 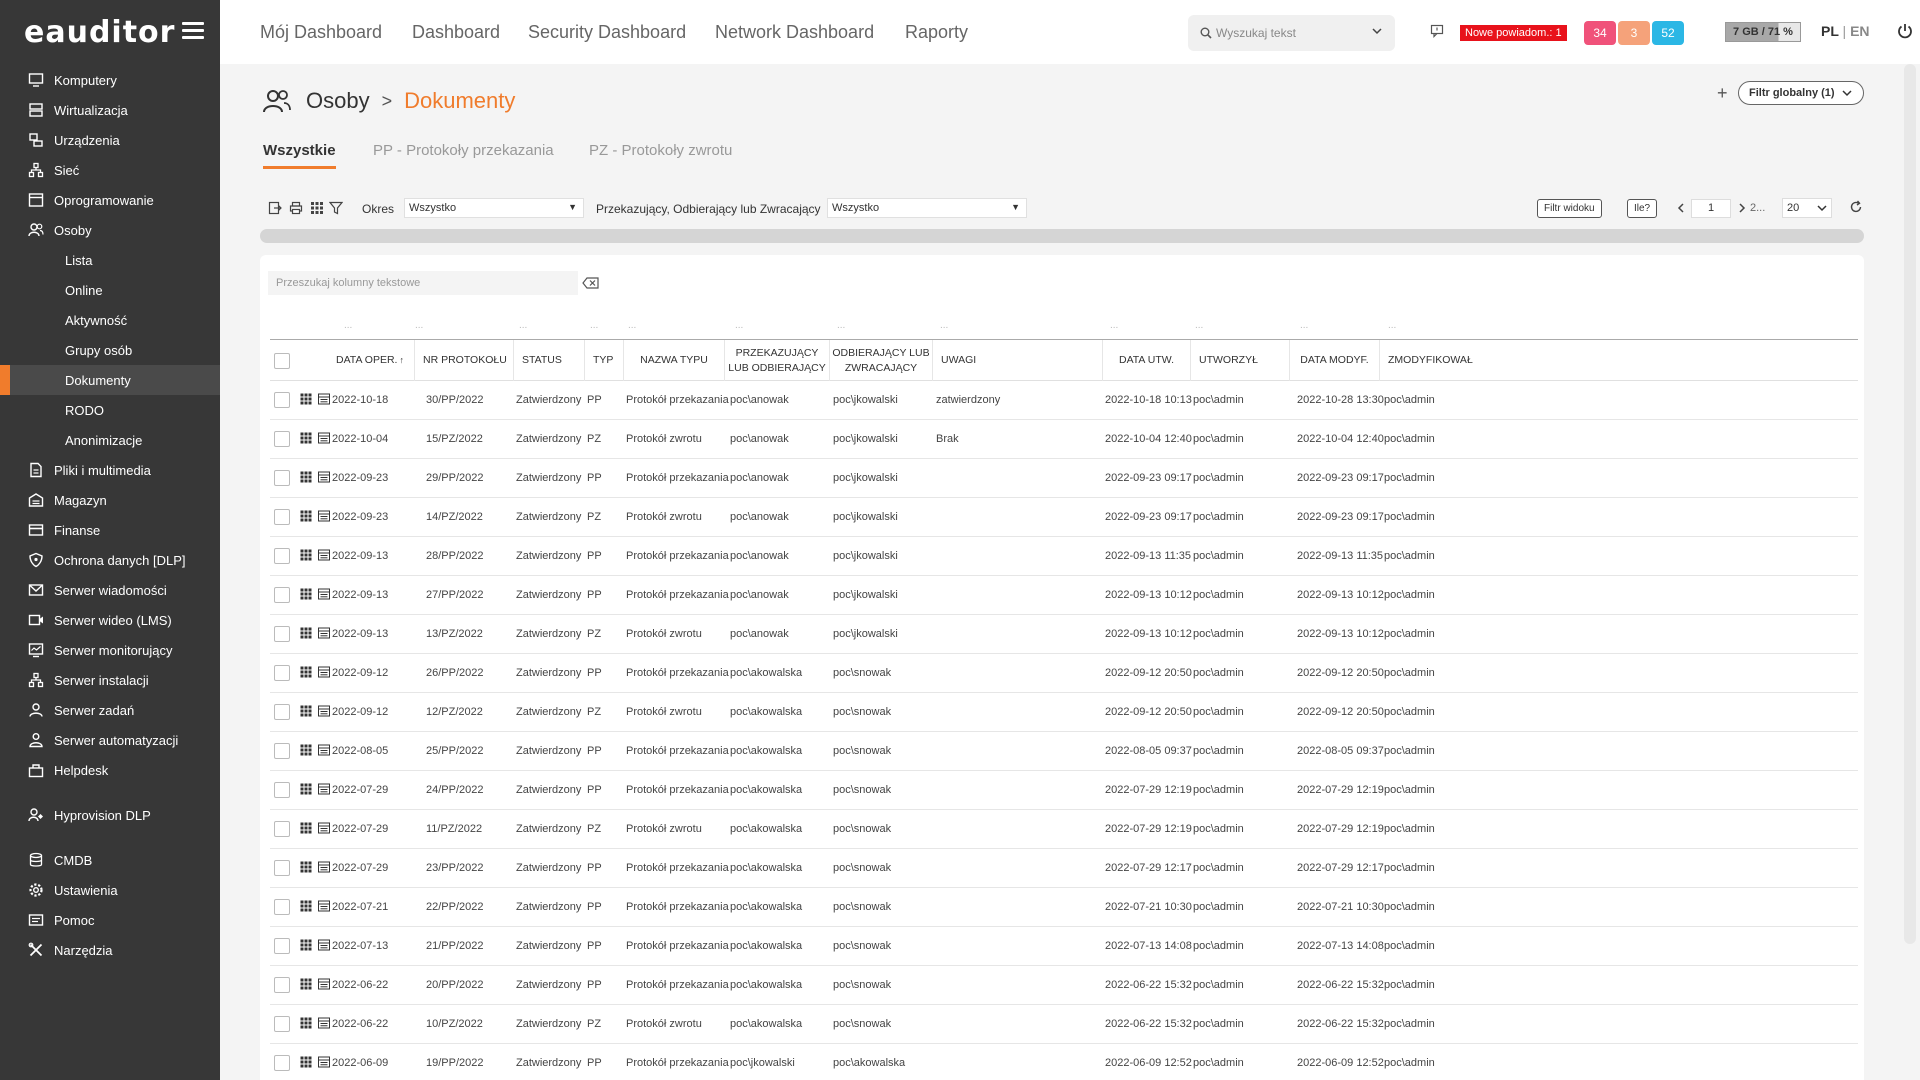 I want to click on column-header: NR PROTOKOŁU, so click(x=464, y=360).